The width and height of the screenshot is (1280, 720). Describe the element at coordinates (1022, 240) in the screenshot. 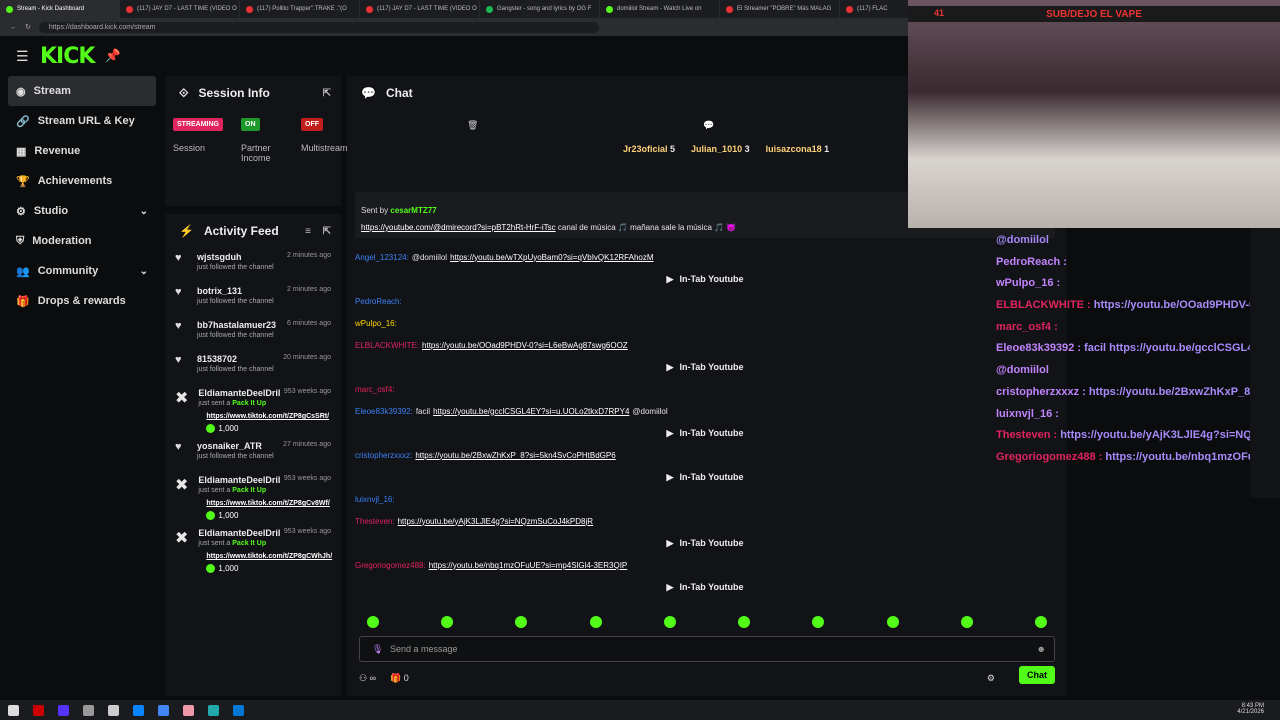

I see `overlay-user: @domiilol` at that location.